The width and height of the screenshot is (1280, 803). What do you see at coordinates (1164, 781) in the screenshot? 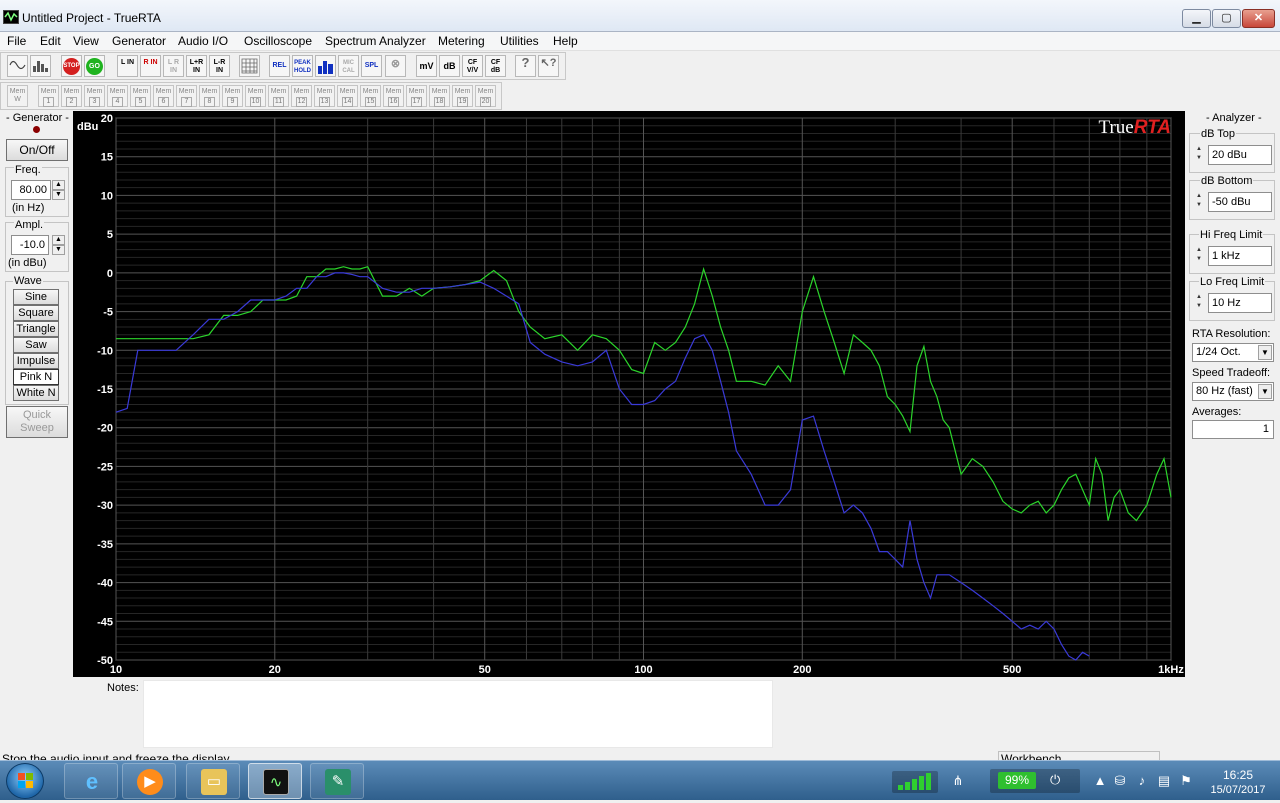
I see `network-icon: ▤` at bounding box center [1164, 781].